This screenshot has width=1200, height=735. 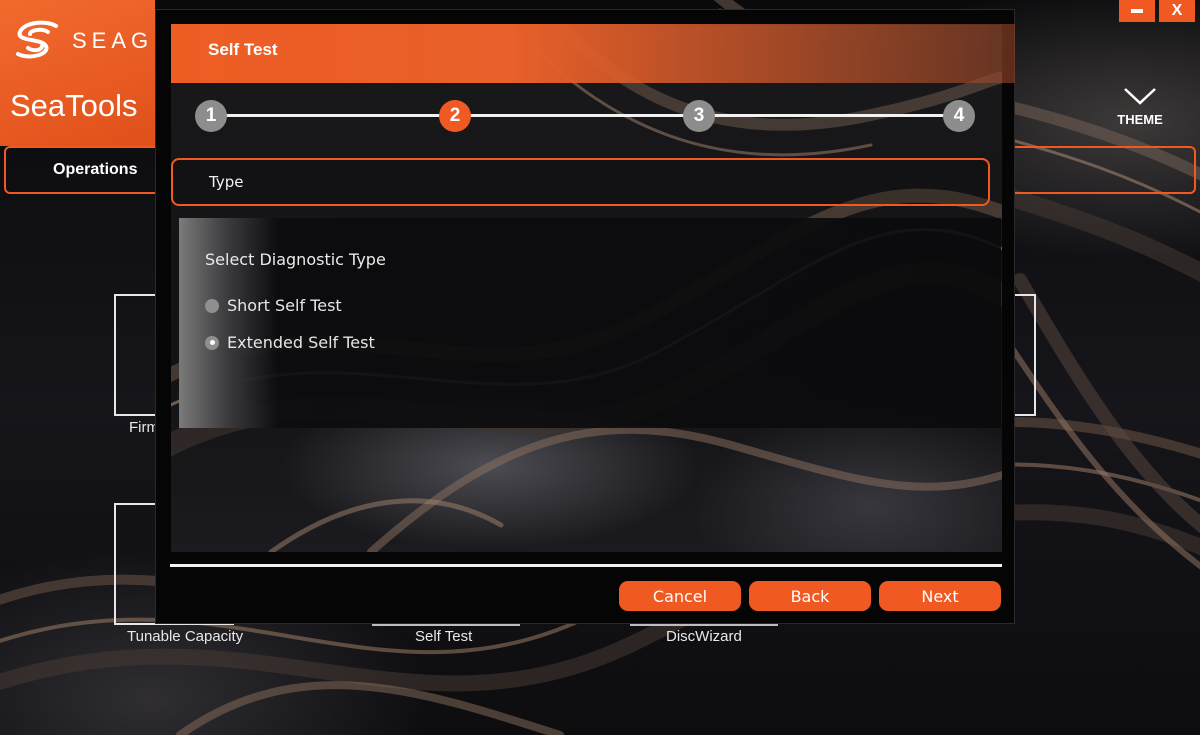 I want to click on section-type-bar, so click(x=580, y=182).